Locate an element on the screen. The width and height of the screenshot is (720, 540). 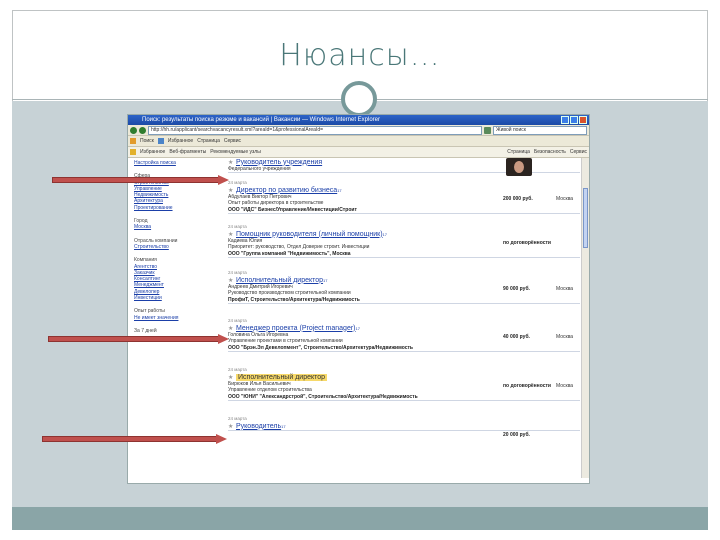
toolbar-item: Избранное is located at coordinates (180, 141).